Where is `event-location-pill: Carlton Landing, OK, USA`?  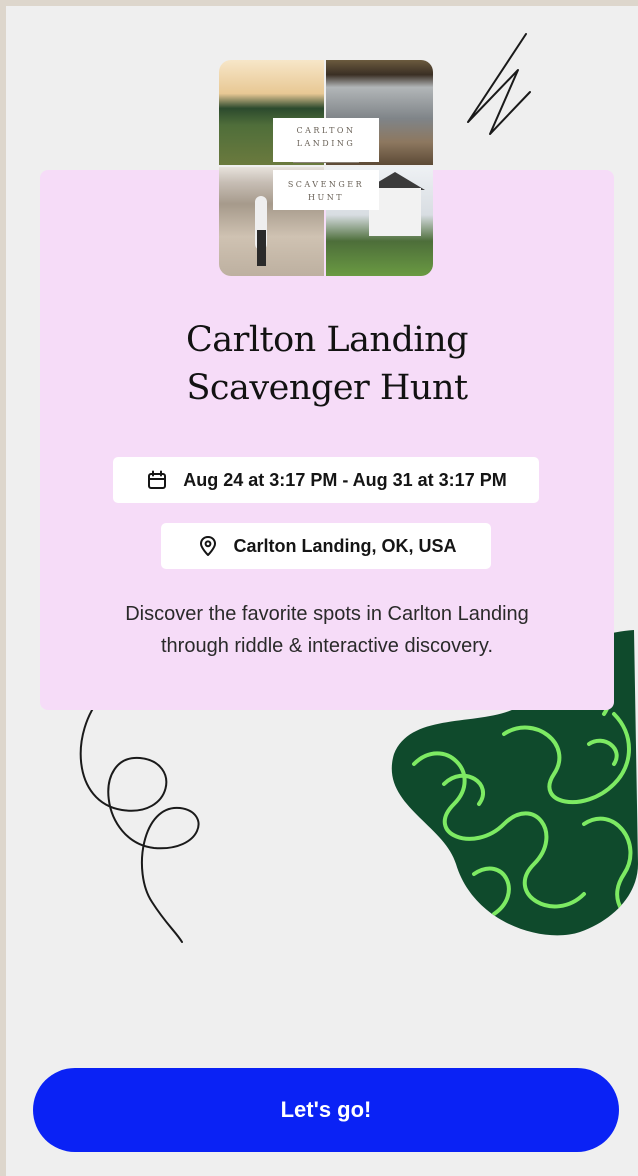
event-location-pill: Carlton Landing, OK, USA is located at coordinates (326, 546).